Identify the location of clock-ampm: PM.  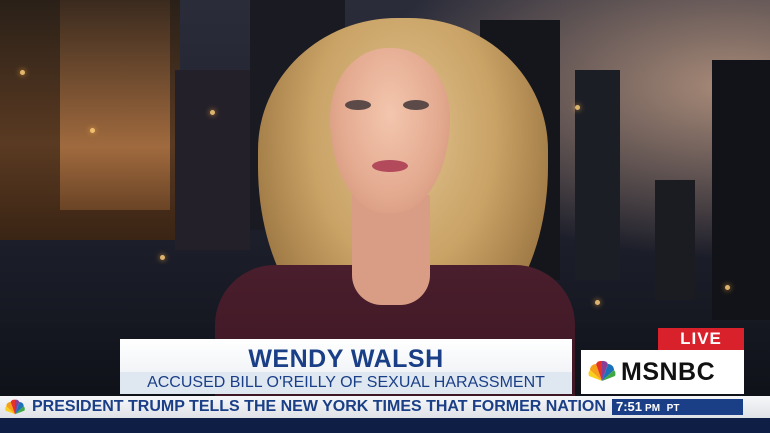
(653, 408).